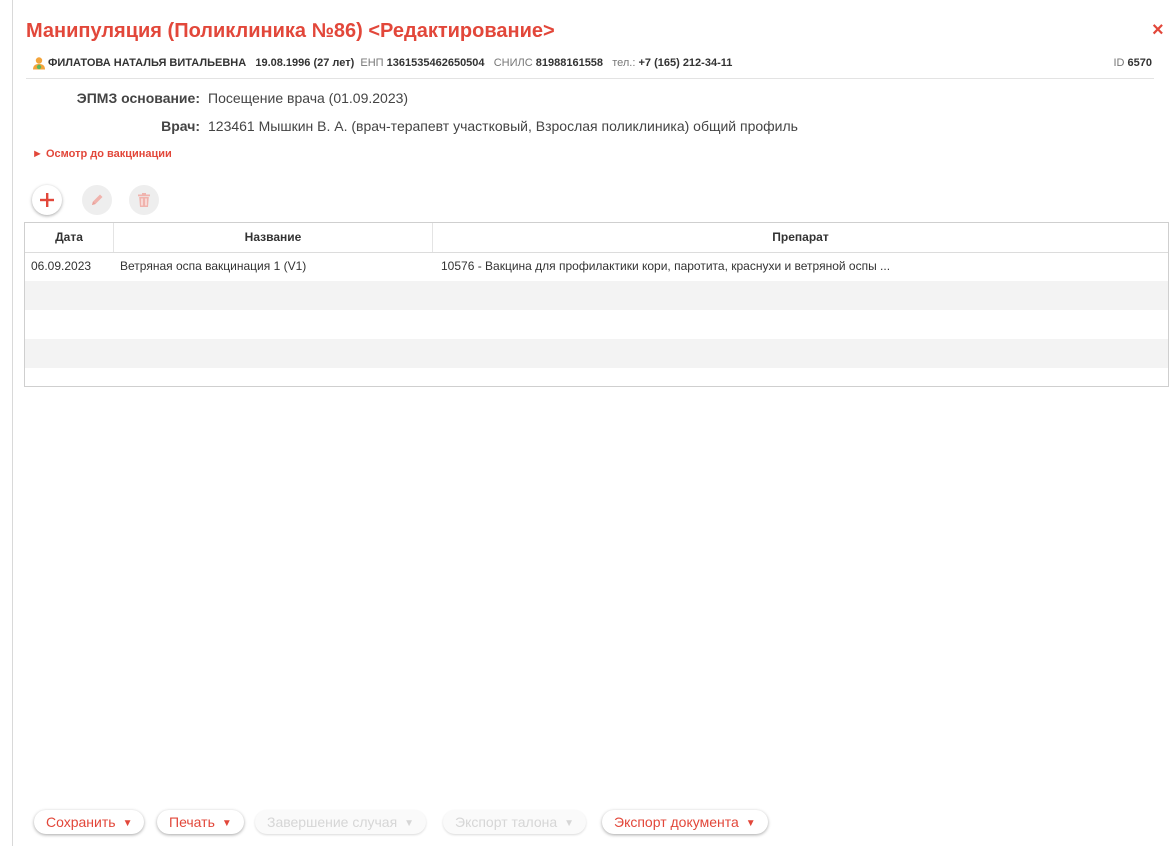 The width and height of the screenshot is (1172, 846). What do you see at coordinates (39, 63) in the screenshot?
I see `patient-avatar-icon` at bounding box center [39, 63].